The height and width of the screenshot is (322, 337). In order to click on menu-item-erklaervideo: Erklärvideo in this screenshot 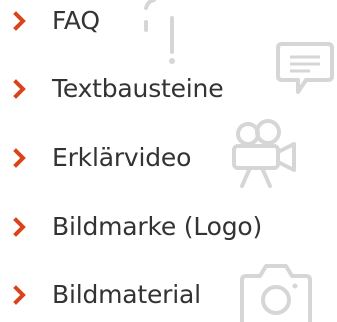, I will do `click(168, 159)`.